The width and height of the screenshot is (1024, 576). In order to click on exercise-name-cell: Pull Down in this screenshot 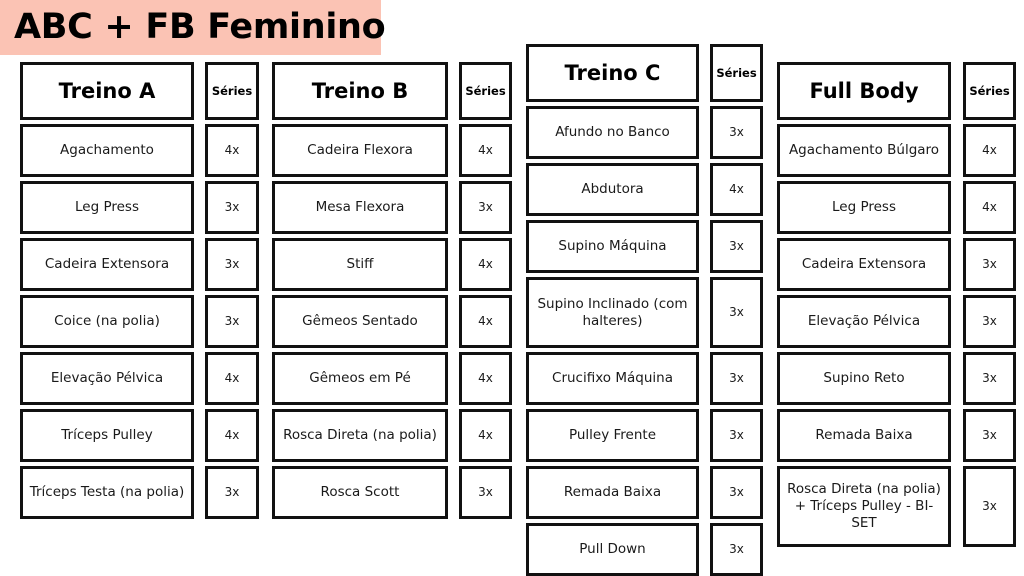, I will do `click(612, 549)`.